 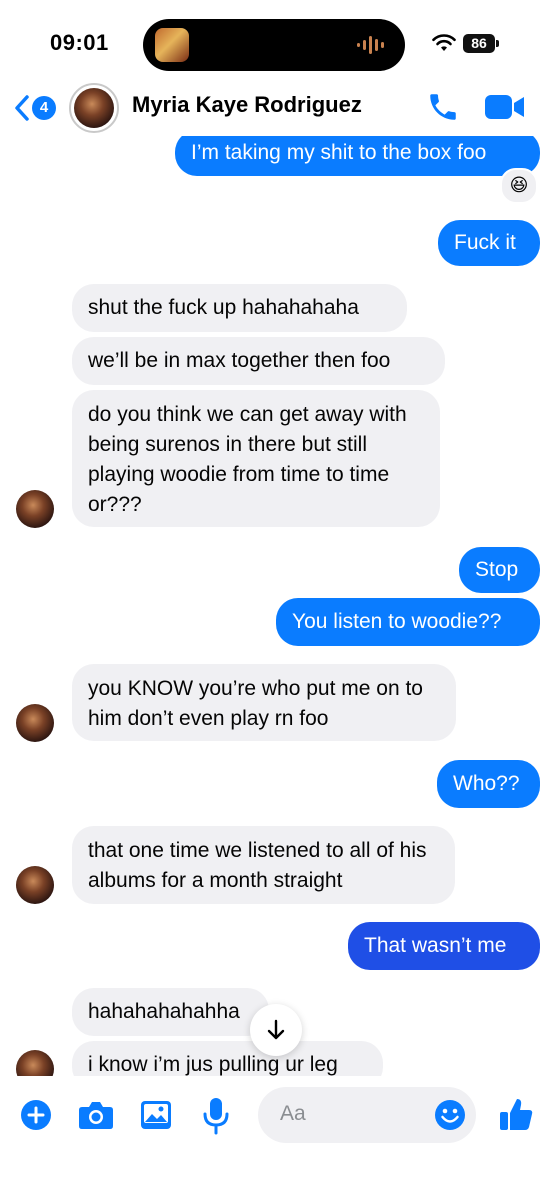 What do you see at coordinates (505, 107) in the screenshot?
I see `video-camera-icon` at bounding box center [505, 107].